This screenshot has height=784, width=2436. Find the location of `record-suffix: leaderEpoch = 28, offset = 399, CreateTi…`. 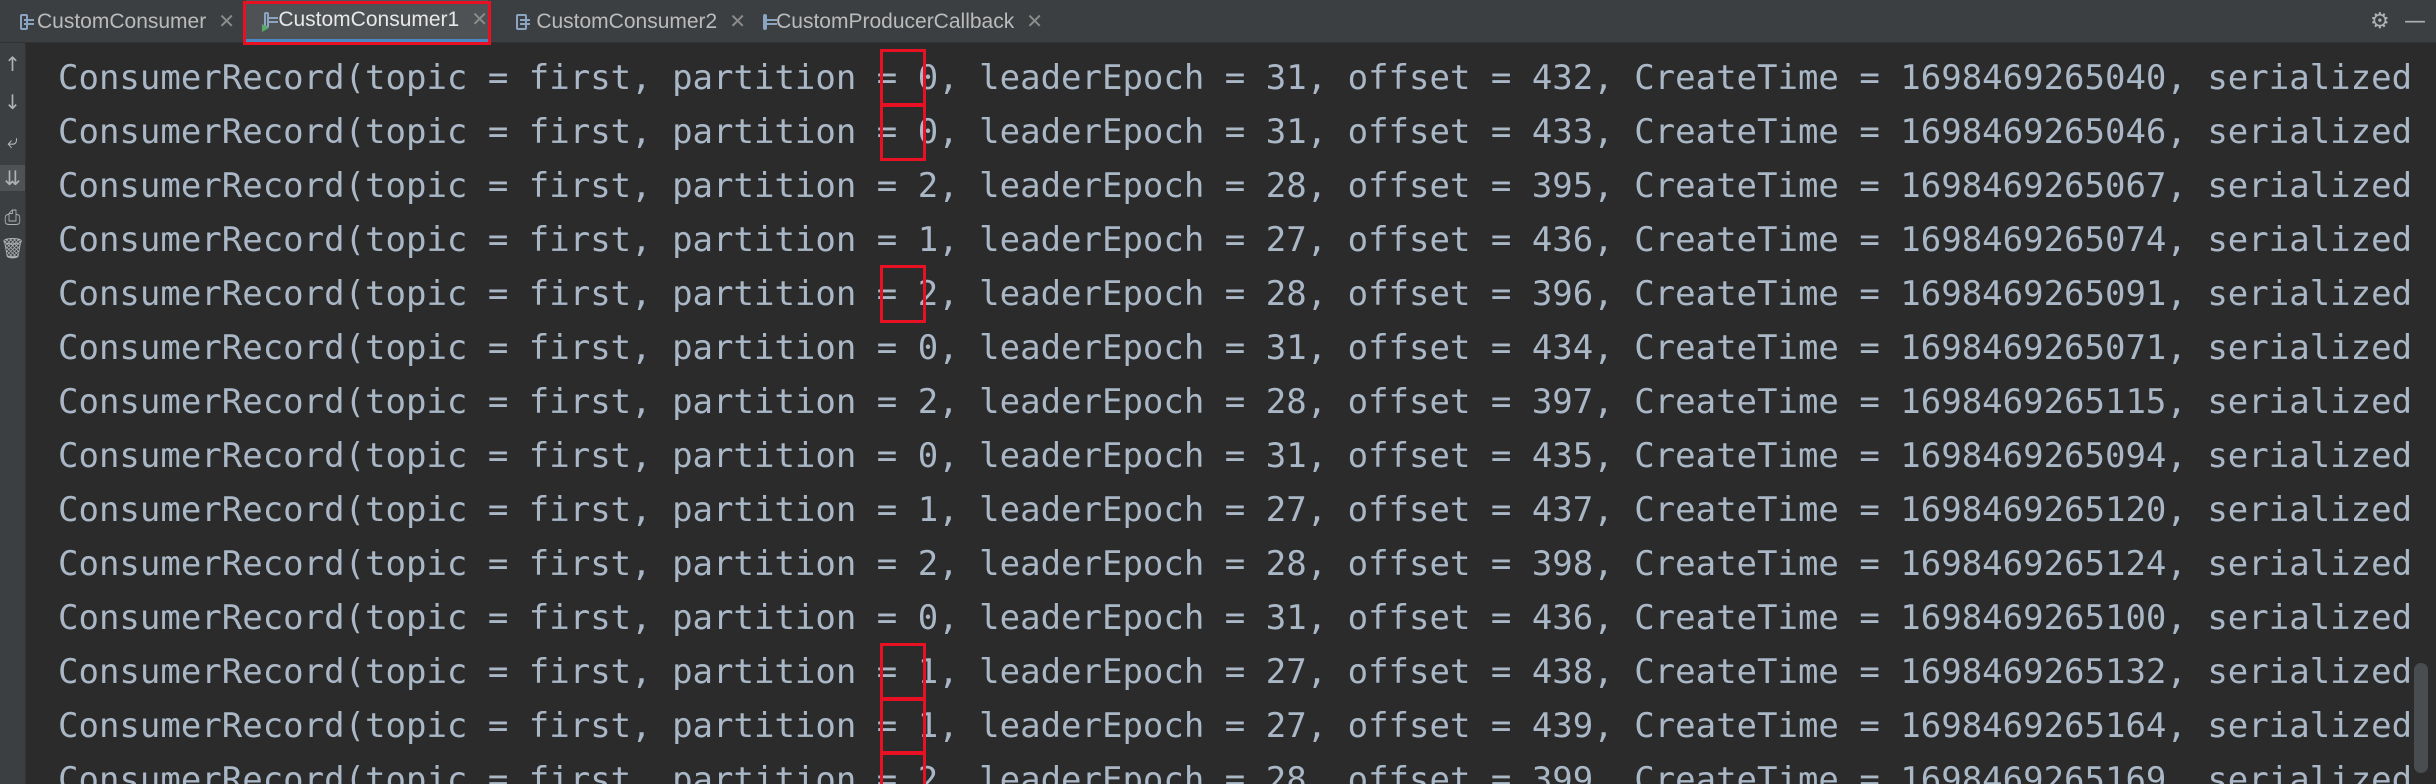

record-suffix: leaderEpoch = 28, offset = 399, CreateTi… is located at coordinates (1684, 772).